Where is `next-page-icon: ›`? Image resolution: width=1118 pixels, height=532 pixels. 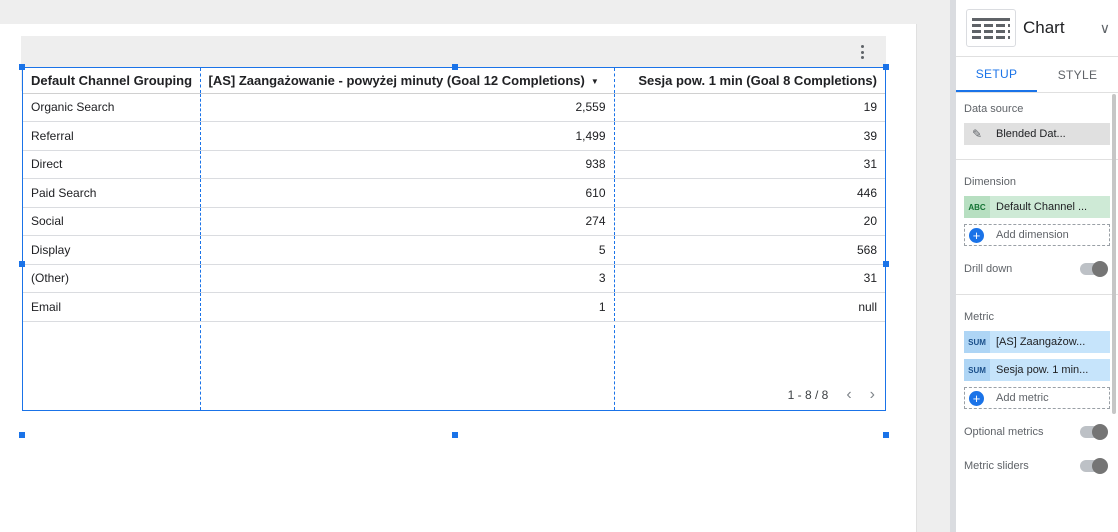 next-page-icon: › is located at coordinates (872, 395).